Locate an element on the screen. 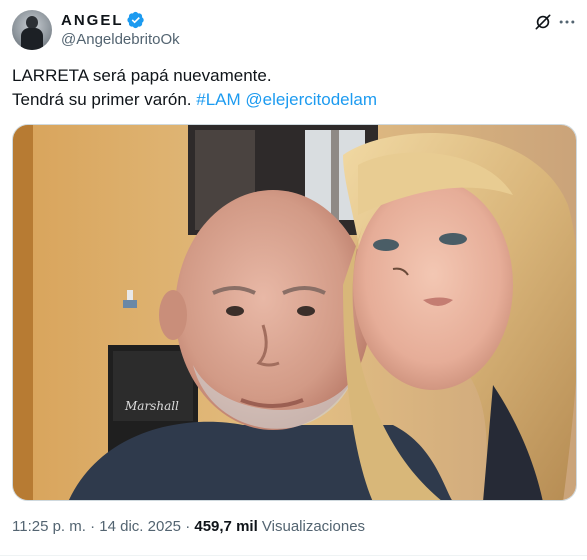 The width and height of the screenshot is (587, 560). author-avatar is located at coordinates (32, 30).